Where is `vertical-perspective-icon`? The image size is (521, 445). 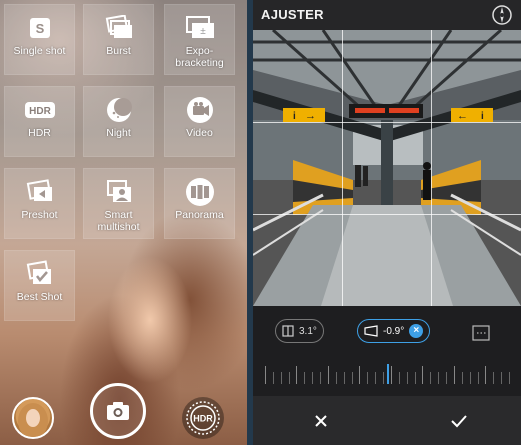 vertical-perspective-icon is located at coordinates (288, 331).